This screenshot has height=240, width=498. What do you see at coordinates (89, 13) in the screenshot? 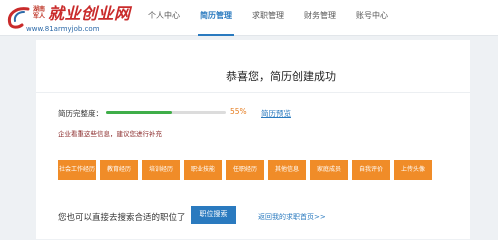
I see `logo-main-text: 就业创业网` at bounding box center [89, 13].